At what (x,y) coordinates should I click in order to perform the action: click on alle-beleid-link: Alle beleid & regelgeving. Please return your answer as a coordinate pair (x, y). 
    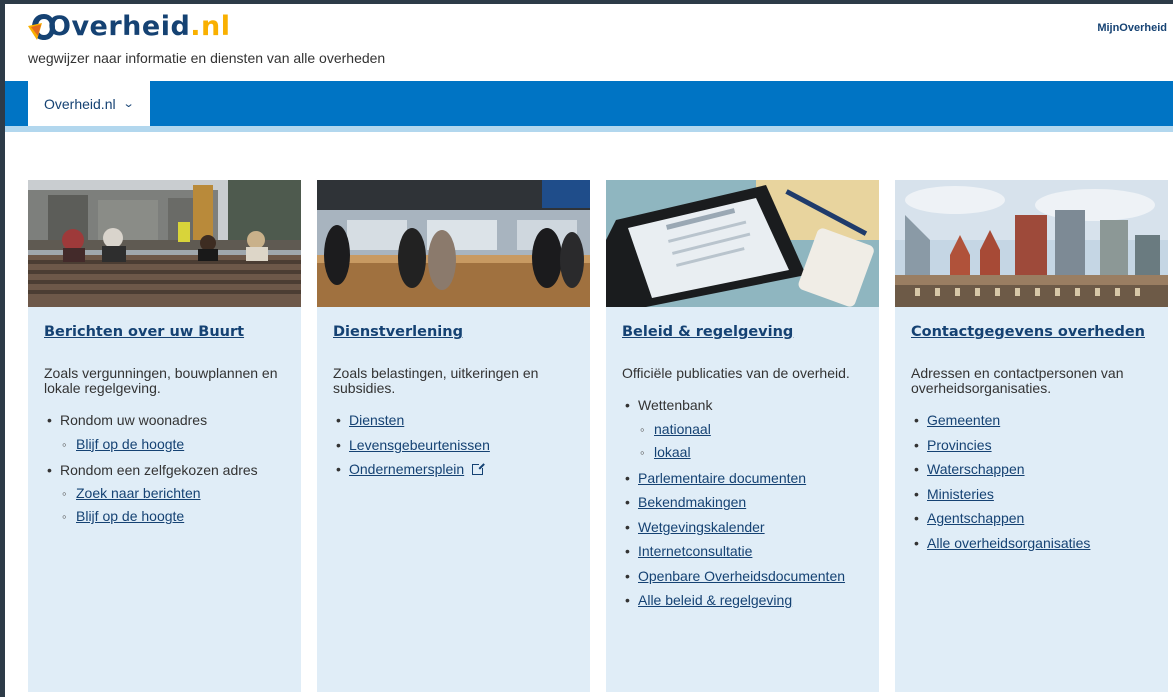
    Looking at the image, I should click on (715, 600).